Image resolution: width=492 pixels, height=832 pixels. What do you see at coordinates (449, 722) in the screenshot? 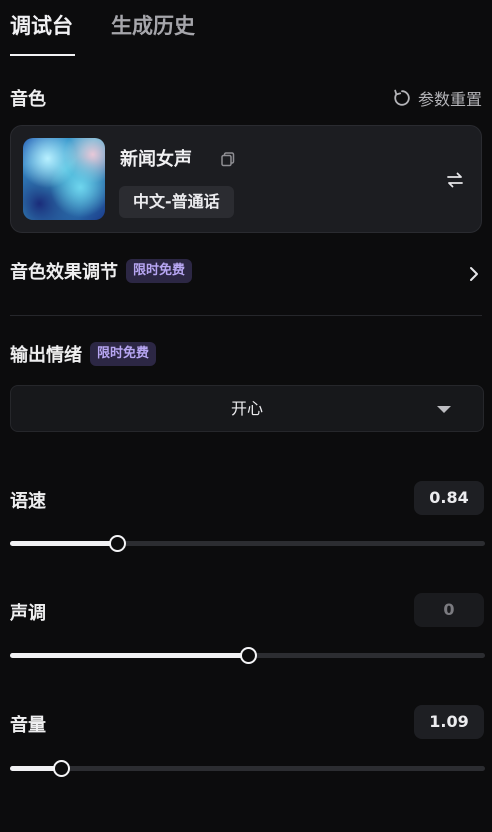
I see `volume-value-input: 1.09` at bounding box center [449, 722].